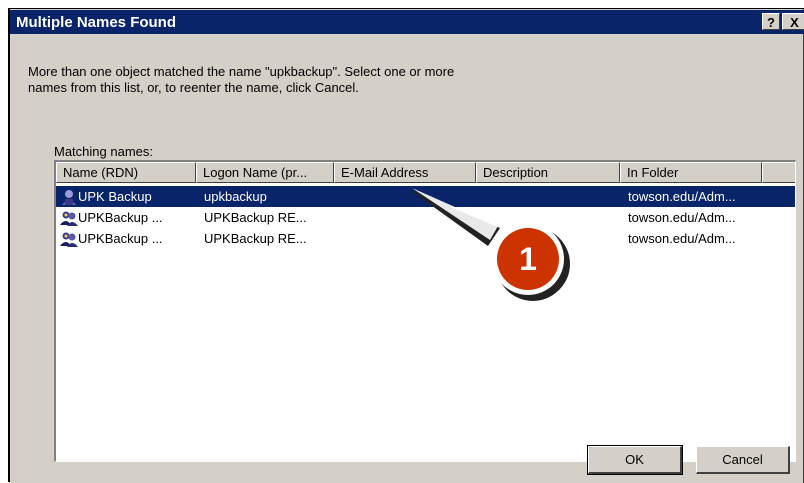  I want to click on callout-badge: 1, so click(531, 262).